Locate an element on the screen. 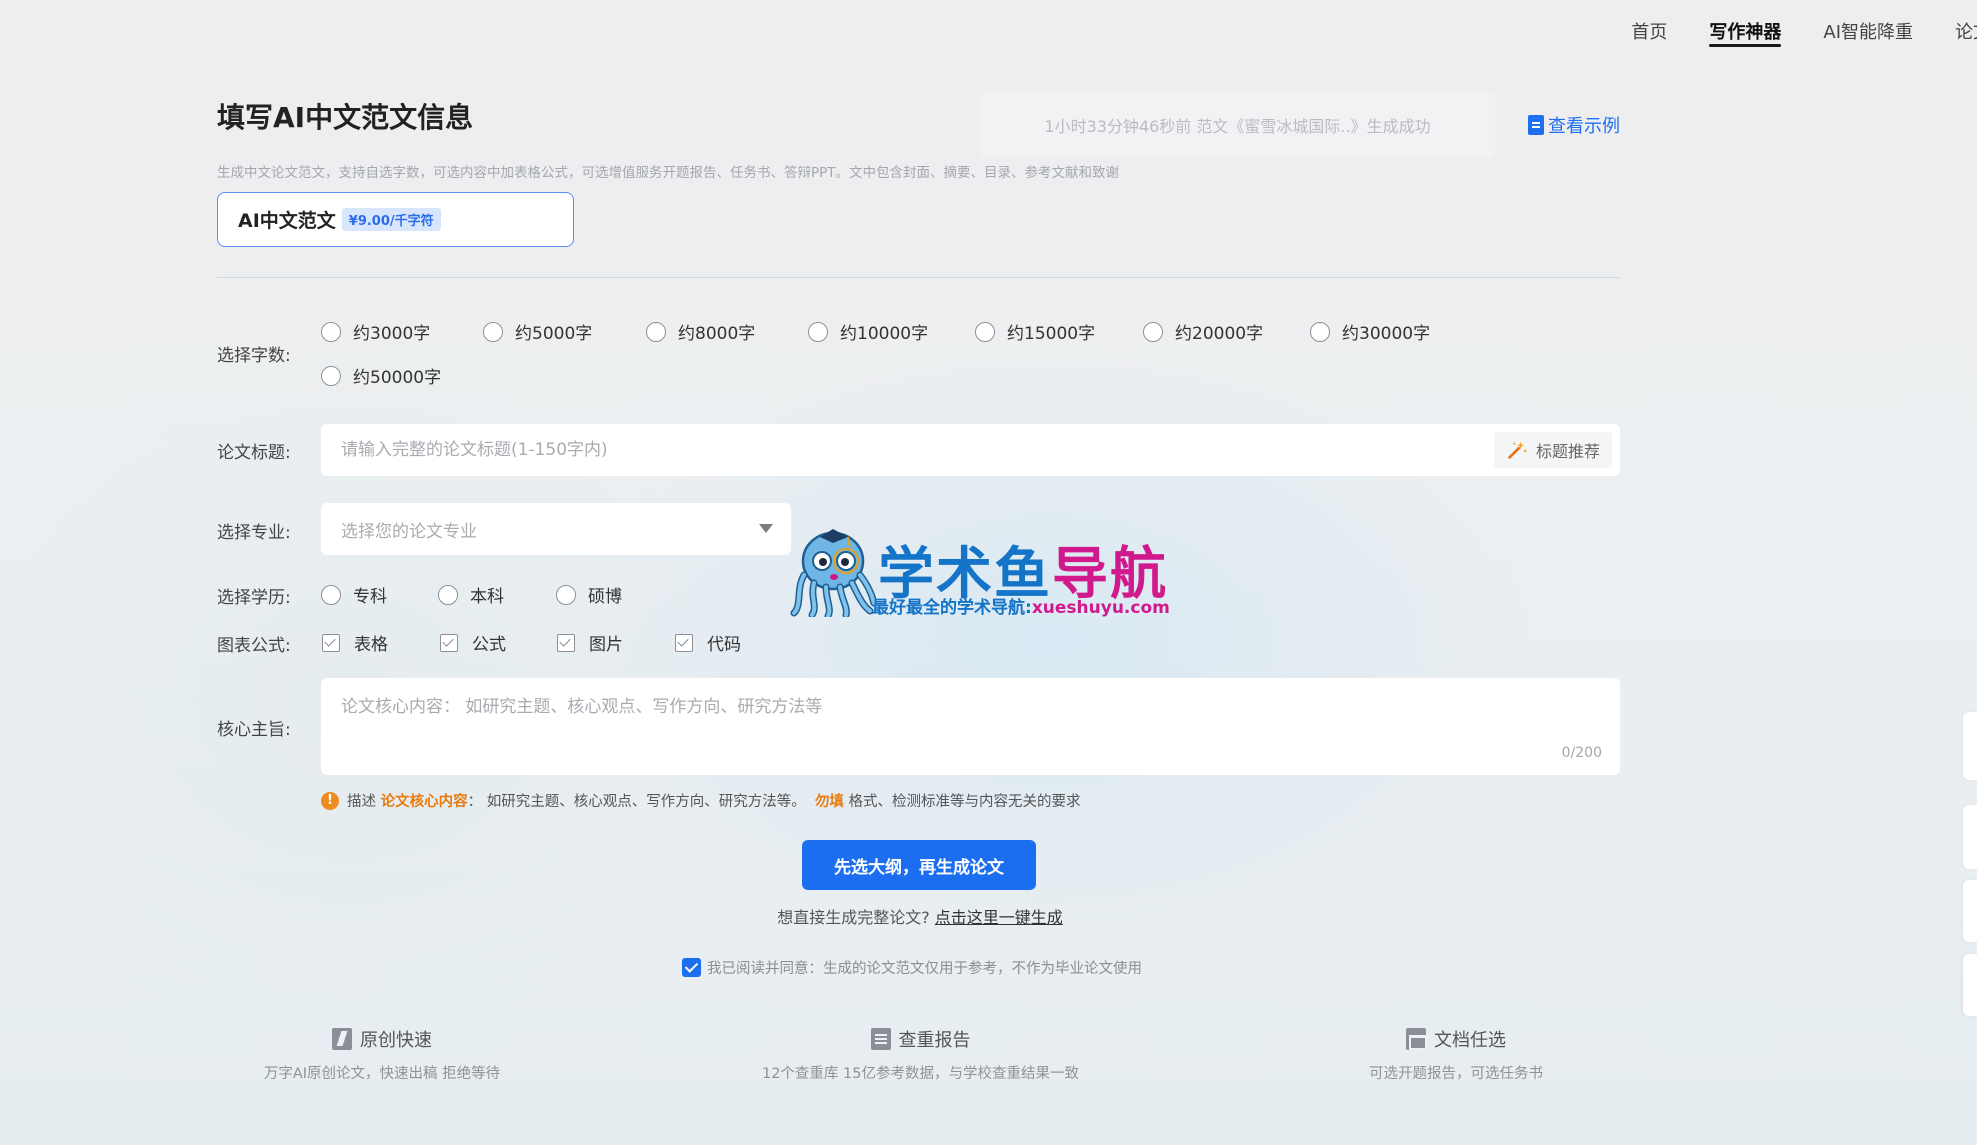 The height and width of the screenshot is (1145, 1977). hint-middle: ： 如研究主题、核心观点、写作方向、研究方法等。 is located at coordinates (636, 802).